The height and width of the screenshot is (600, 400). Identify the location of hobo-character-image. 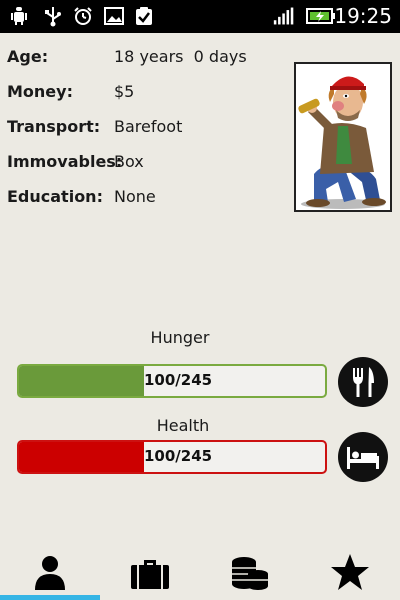
(342, 142).